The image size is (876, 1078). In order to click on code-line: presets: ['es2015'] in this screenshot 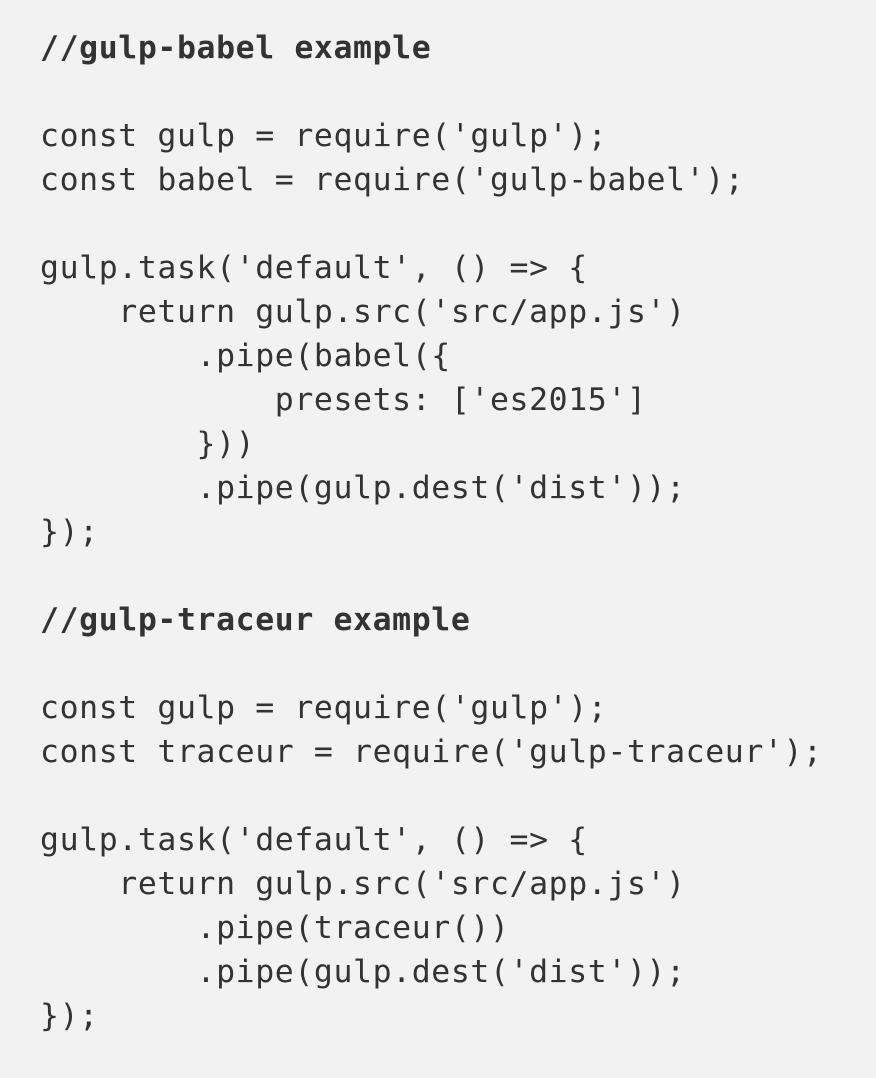, I will do `click(343, 400)`.